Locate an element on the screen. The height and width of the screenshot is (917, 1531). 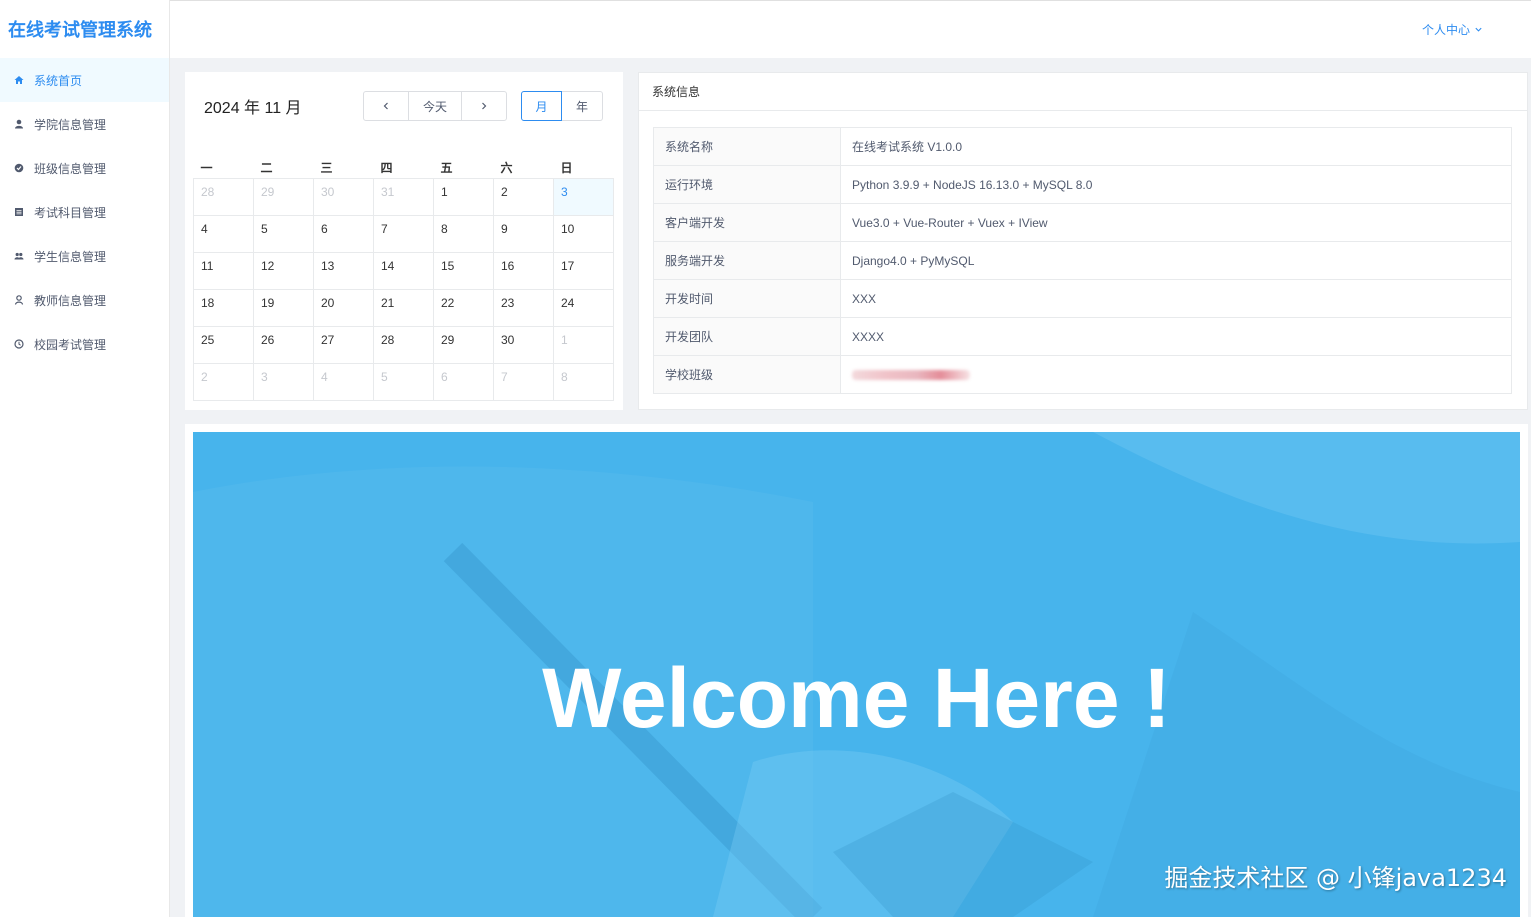
sidebar-item-label: 班级信息管理 is located at coordinates (70, 168).